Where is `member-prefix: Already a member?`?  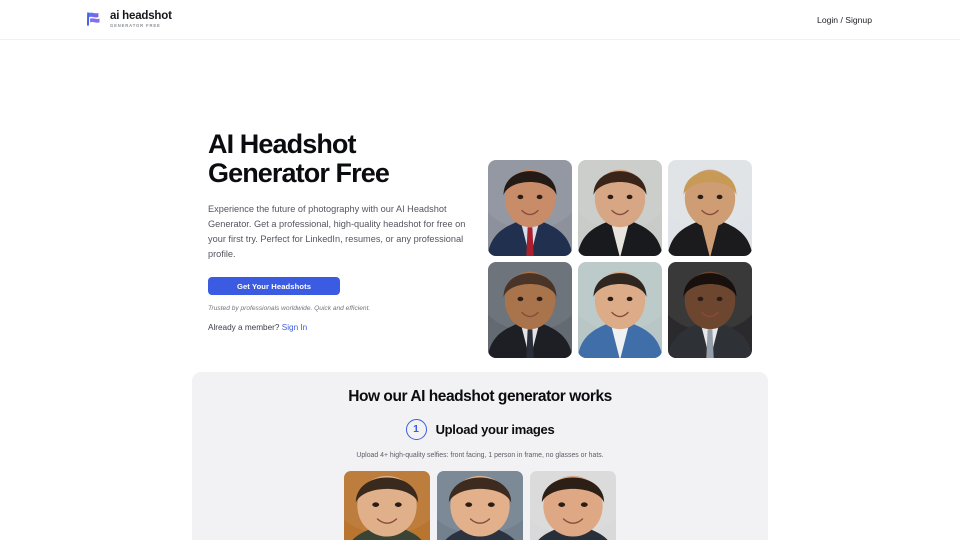 member-prefix: Already a member? is located at coordinates (245, 328).